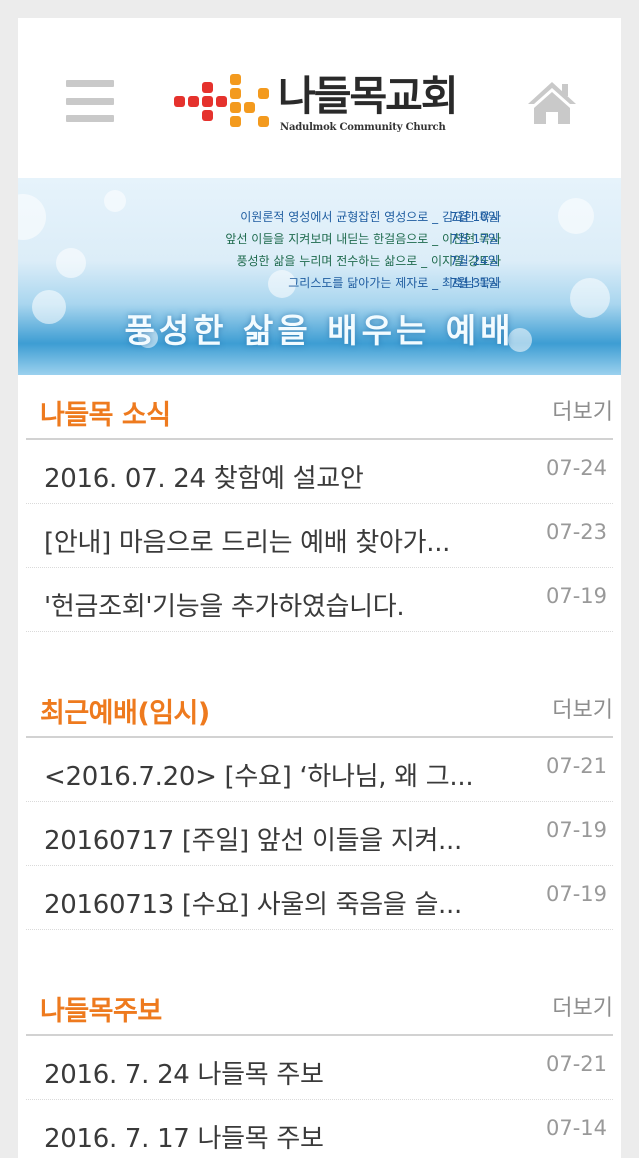 This screenshot has width=639, height=1158. Describe the element at coordinates (224, 607) in the screenshot. I see `list-item-title: '헌금조회'기능을 추가하였습니다.` at that location.